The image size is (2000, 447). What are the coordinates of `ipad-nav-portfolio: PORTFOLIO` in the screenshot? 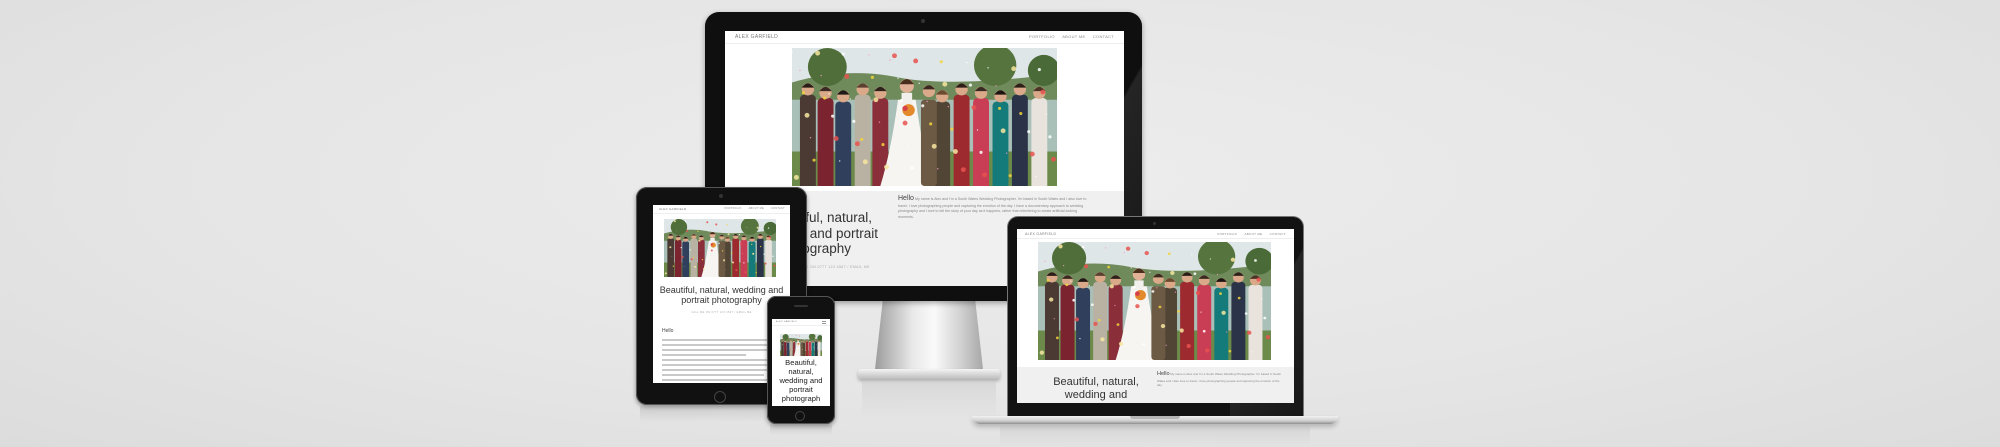 It's located at (732, 208).